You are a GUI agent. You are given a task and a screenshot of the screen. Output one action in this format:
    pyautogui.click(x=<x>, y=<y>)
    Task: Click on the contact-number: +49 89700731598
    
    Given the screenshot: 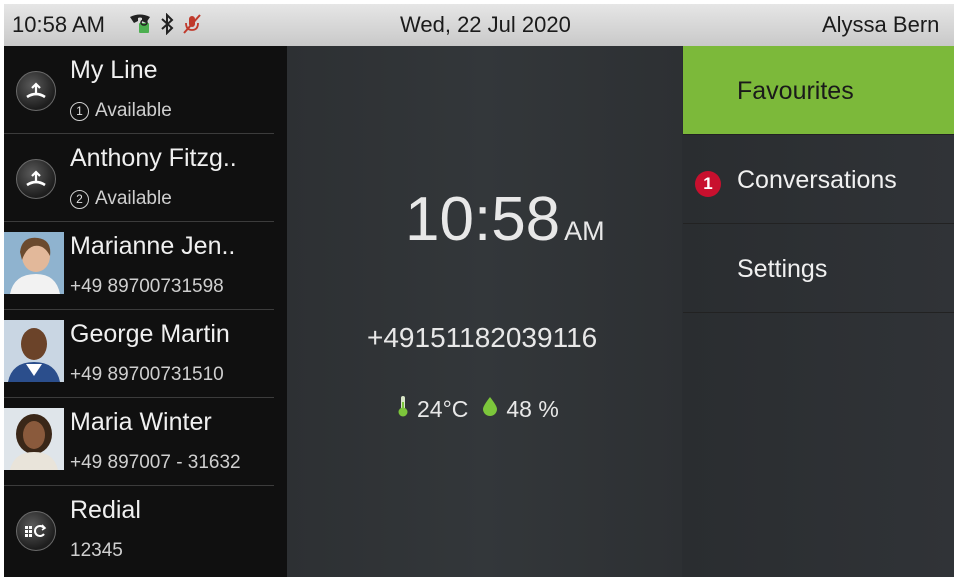 What is the action you would take?
    pyautogui.click(x=147, y=286)
    